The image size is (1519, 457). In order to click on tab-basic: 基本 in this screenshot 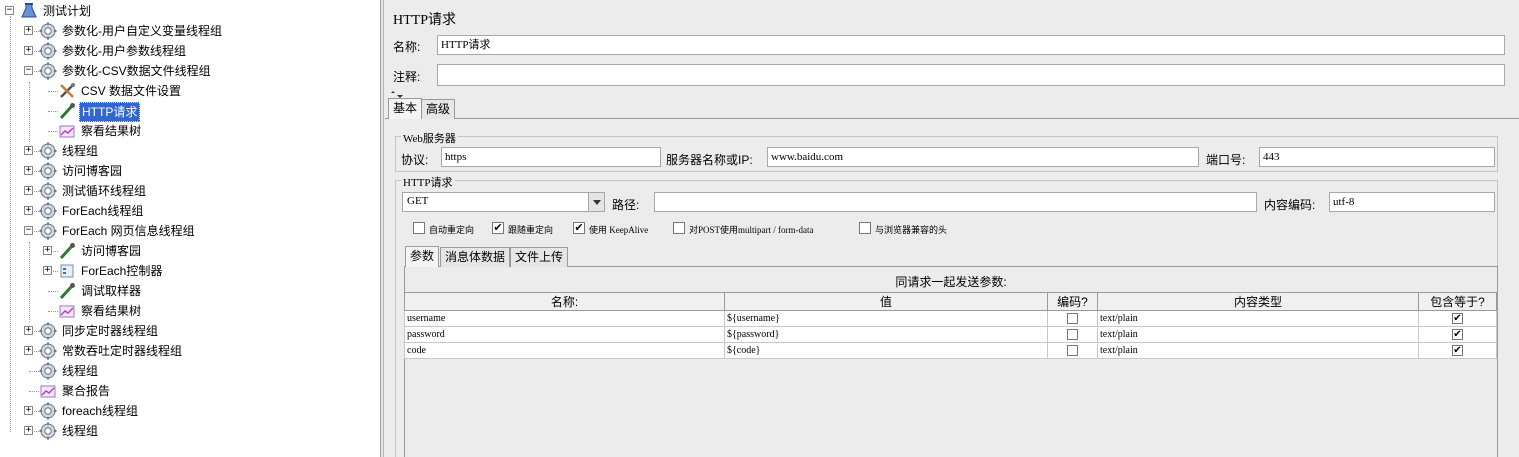, I will do `click(405, 108)`.